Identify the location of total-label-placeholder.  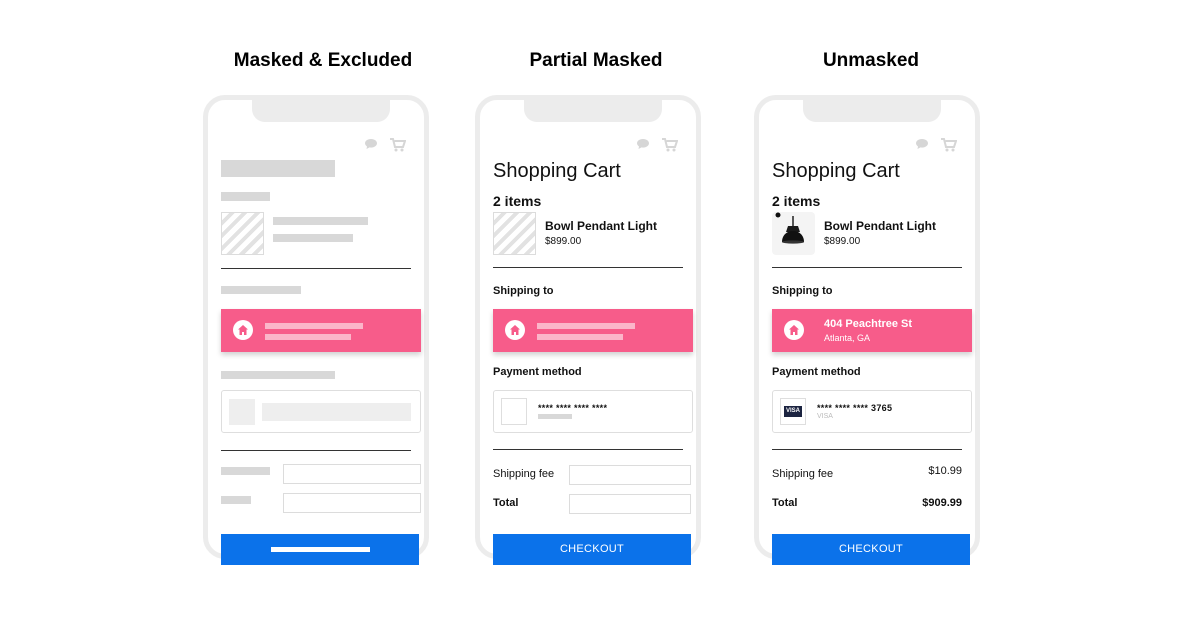
(236, 500).